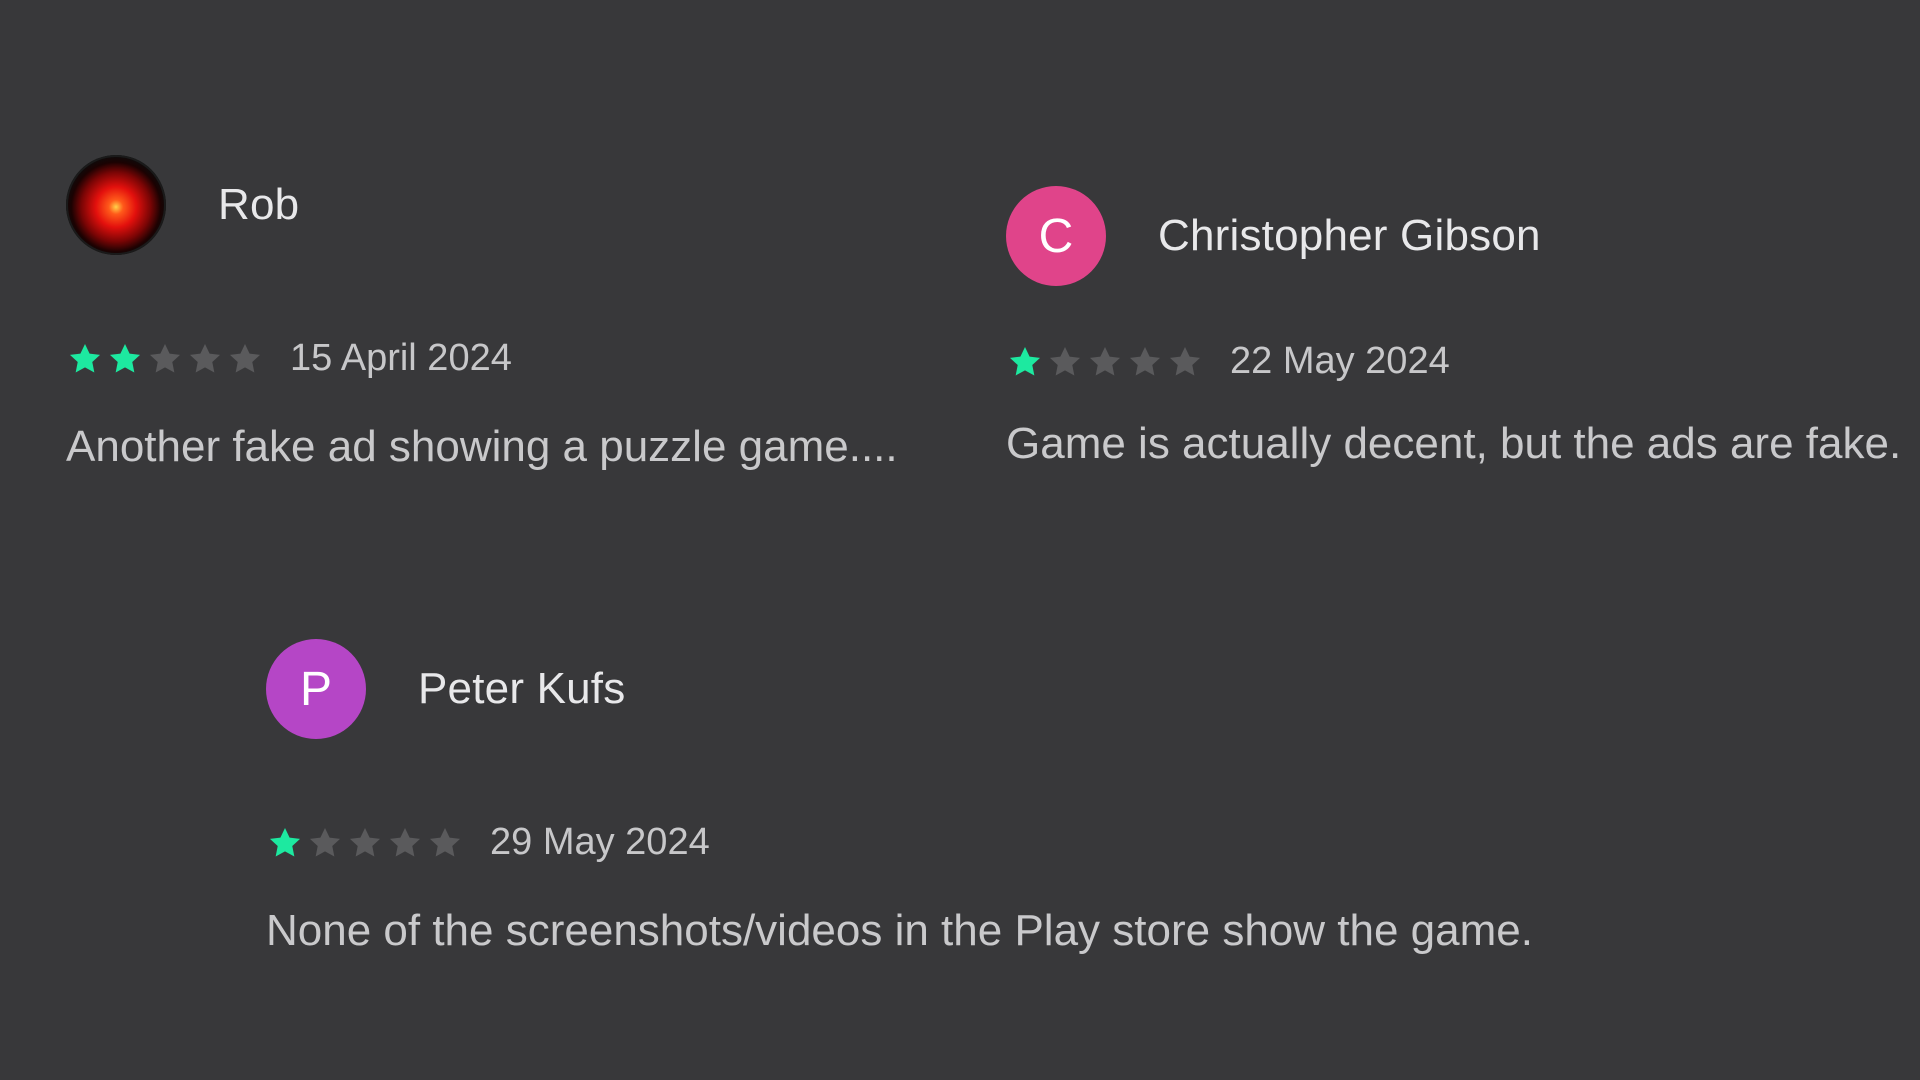 Image resolution: width=1920 pixels, height=1080 pixels. What do you see at coordinates (516, 205) in the screenshot?
I see `review-header: Rob` at bounding box center [516, 205].